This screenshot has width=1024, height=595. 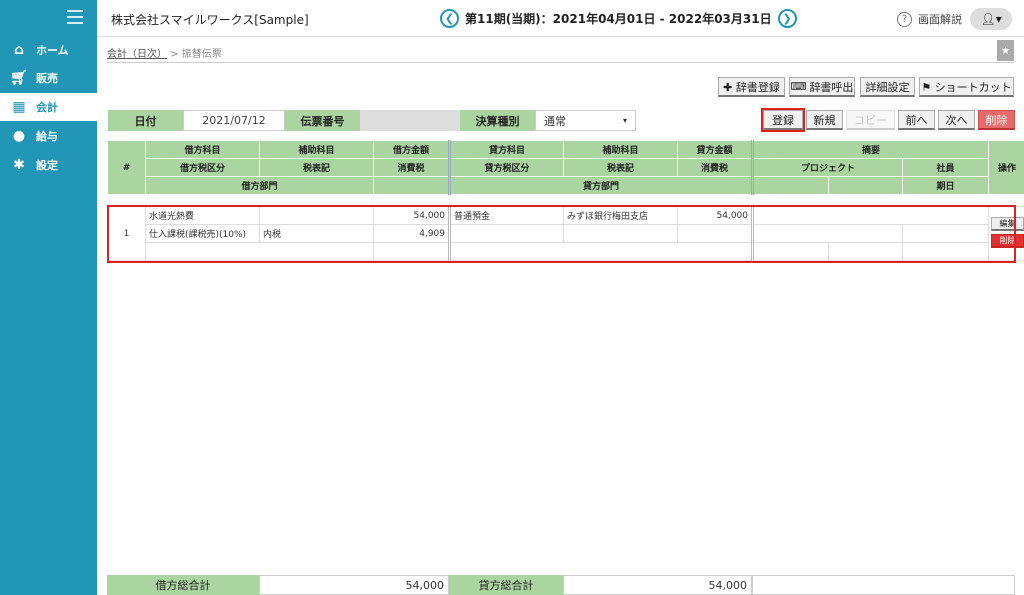 I want to click on project-cell, so click(x=827, y=233).